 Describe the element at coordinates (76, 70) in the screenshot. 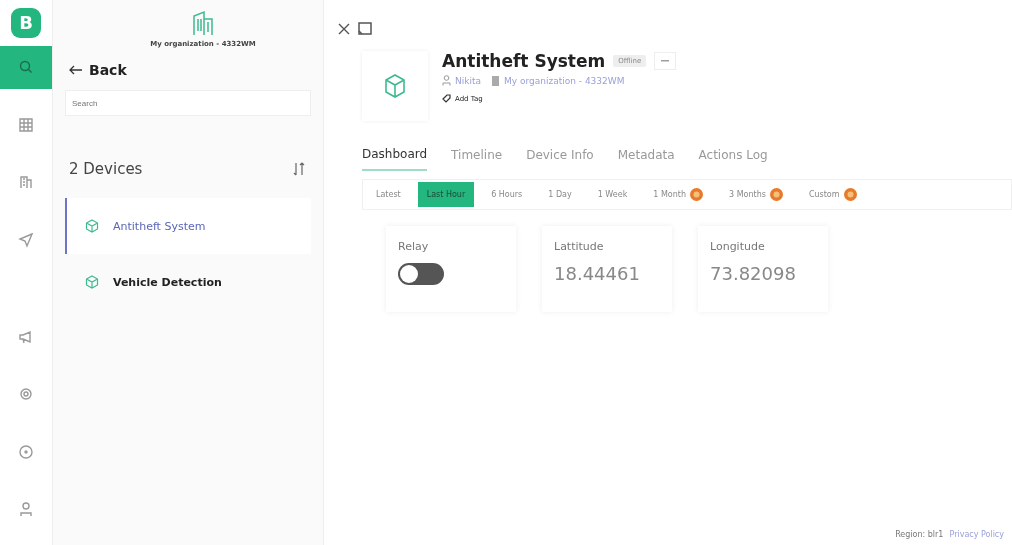

I see `arrow-left-icon` at that location.